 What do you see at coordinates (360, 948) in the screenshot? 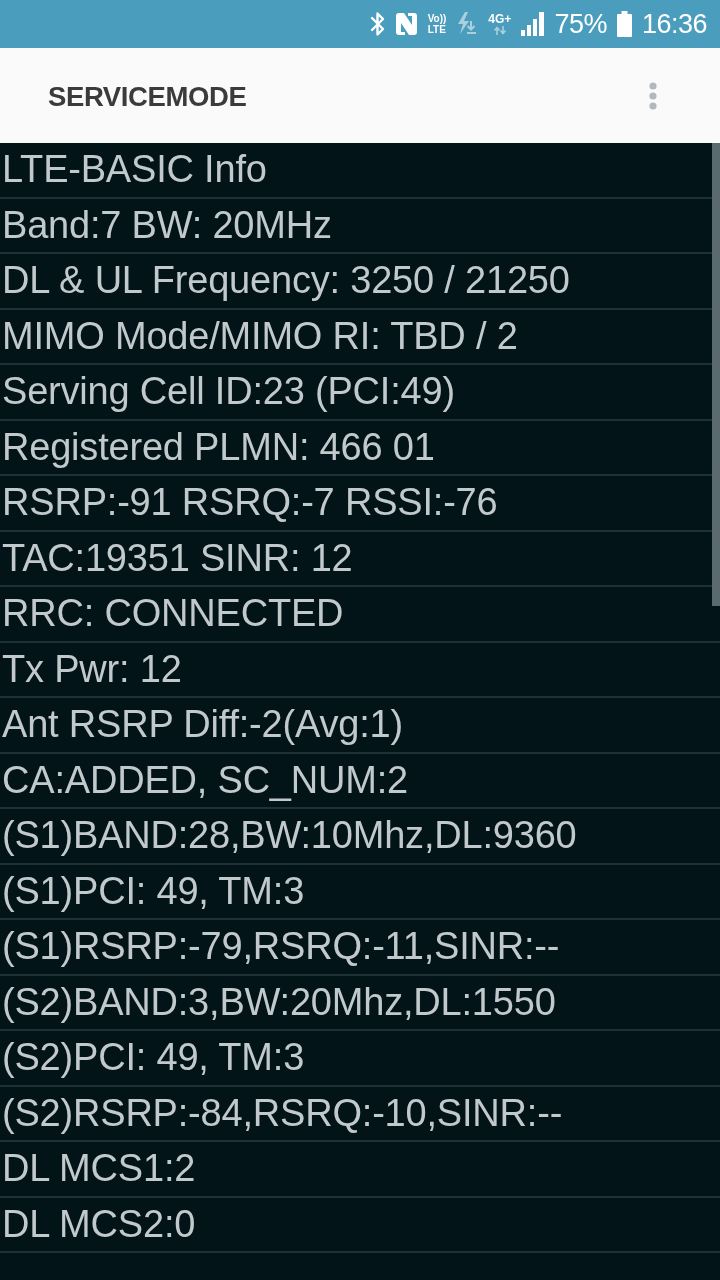
I see `info-row: (S1)RSRP:-79,RSRQ:-11,SINR:--` at bounding box center [360, 948].